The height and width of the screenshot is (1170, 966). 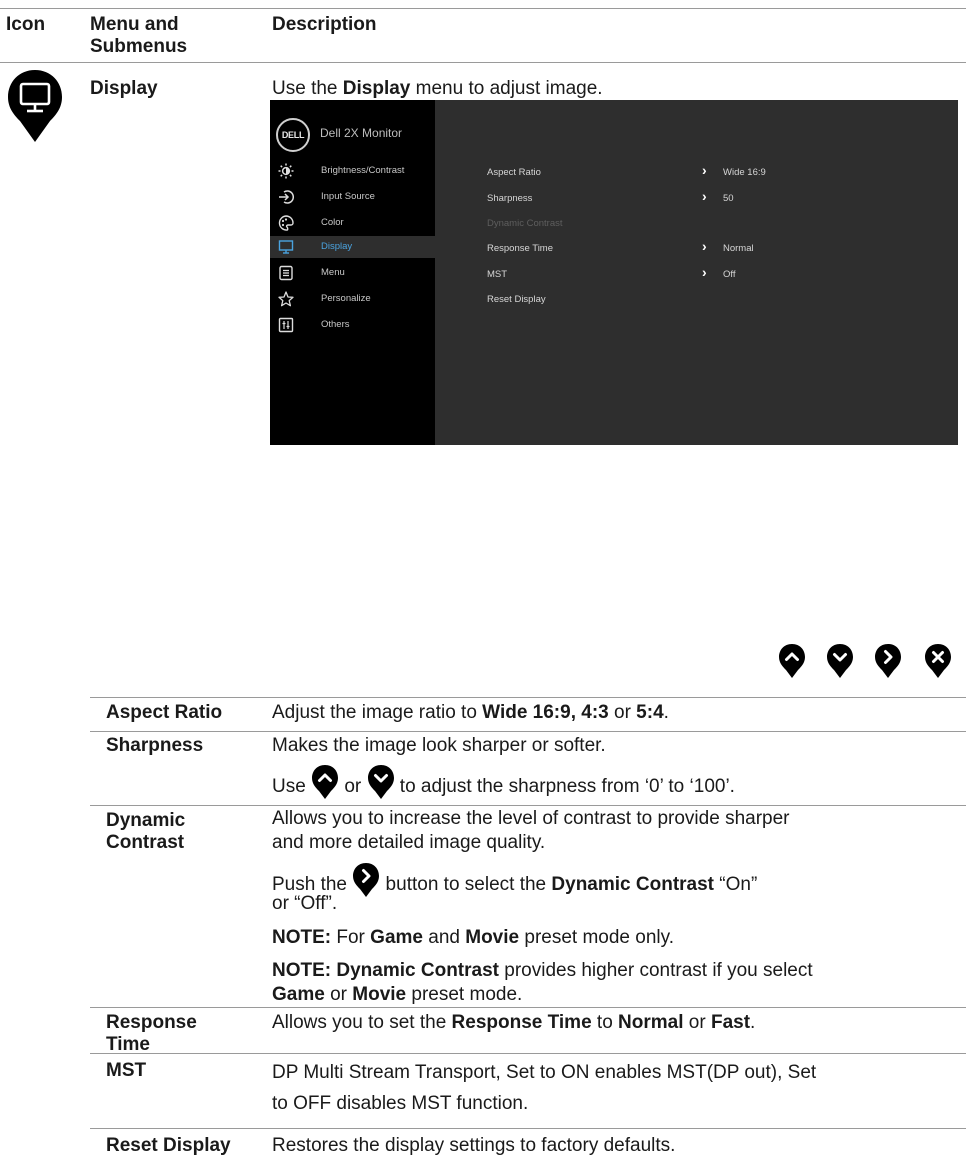 I want to click on header-rule, so click(x=483, y=62).